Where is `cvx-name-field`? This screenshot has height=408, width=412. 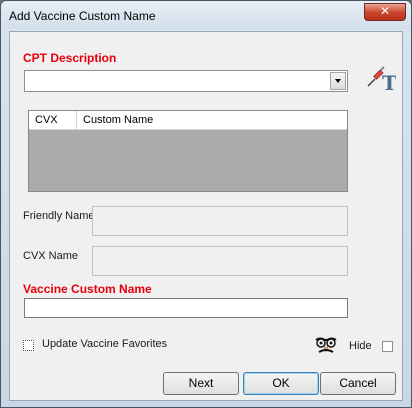 cvx-name-field is located at coordinates (220, 261).